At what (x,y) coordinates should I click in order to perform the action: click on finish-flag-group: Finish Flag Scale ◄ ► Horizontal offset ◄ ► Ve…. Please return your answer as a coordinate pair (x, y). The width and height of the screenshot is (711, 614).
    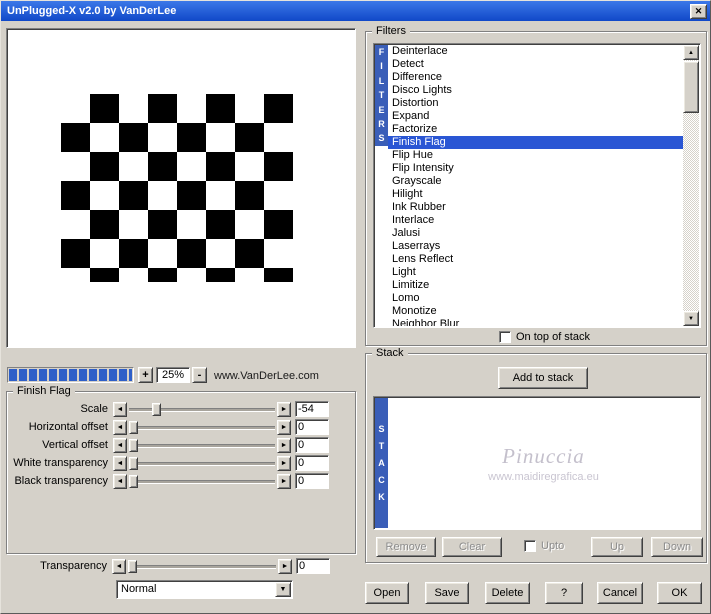
    Looking at the image, I should click on (181, 469).